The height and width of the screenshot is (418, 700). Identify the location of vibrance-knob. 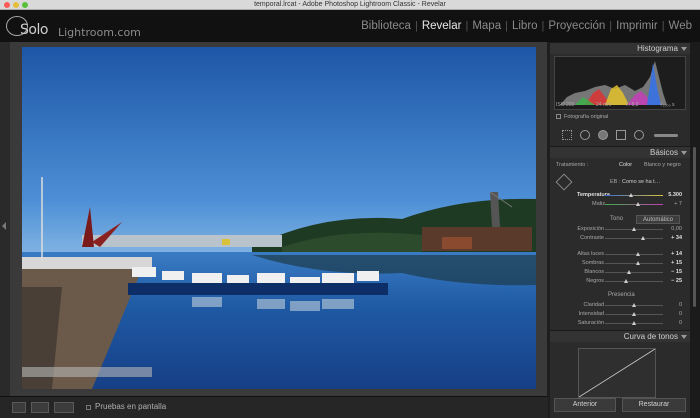
(634, 314).